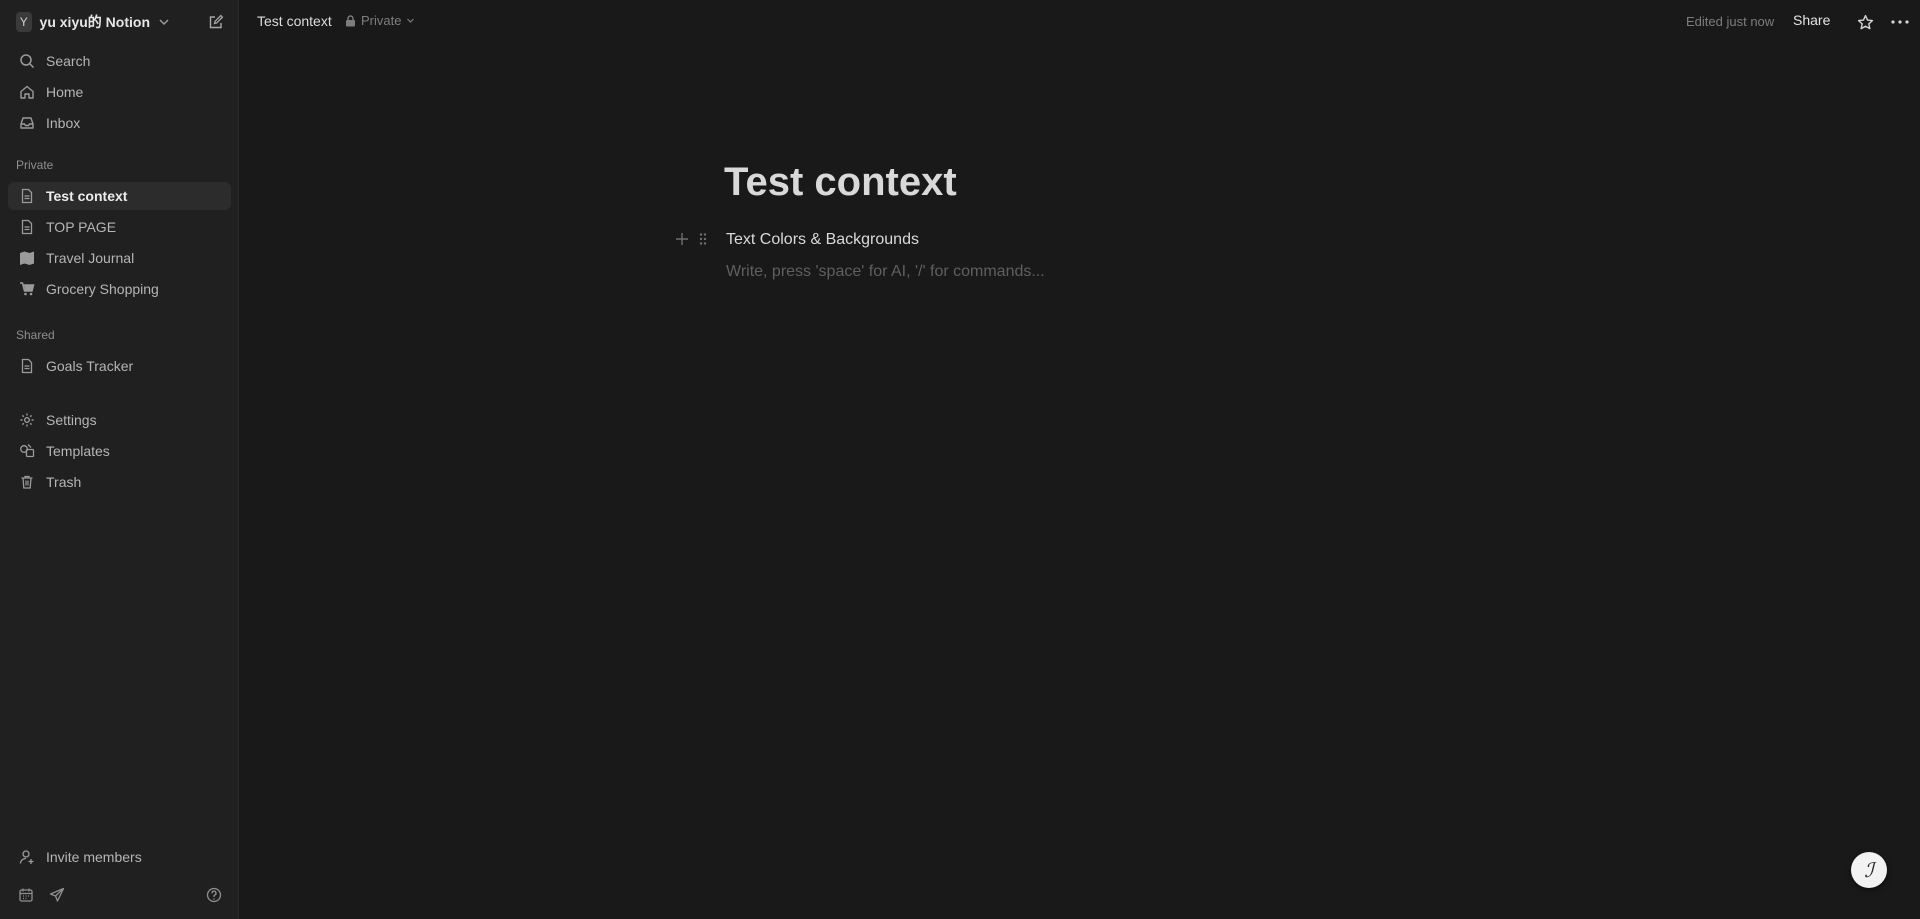 Image resolution: width=1920 pixels, height=919 pixels. I want to click on inbox-icon, so click(27, 123).